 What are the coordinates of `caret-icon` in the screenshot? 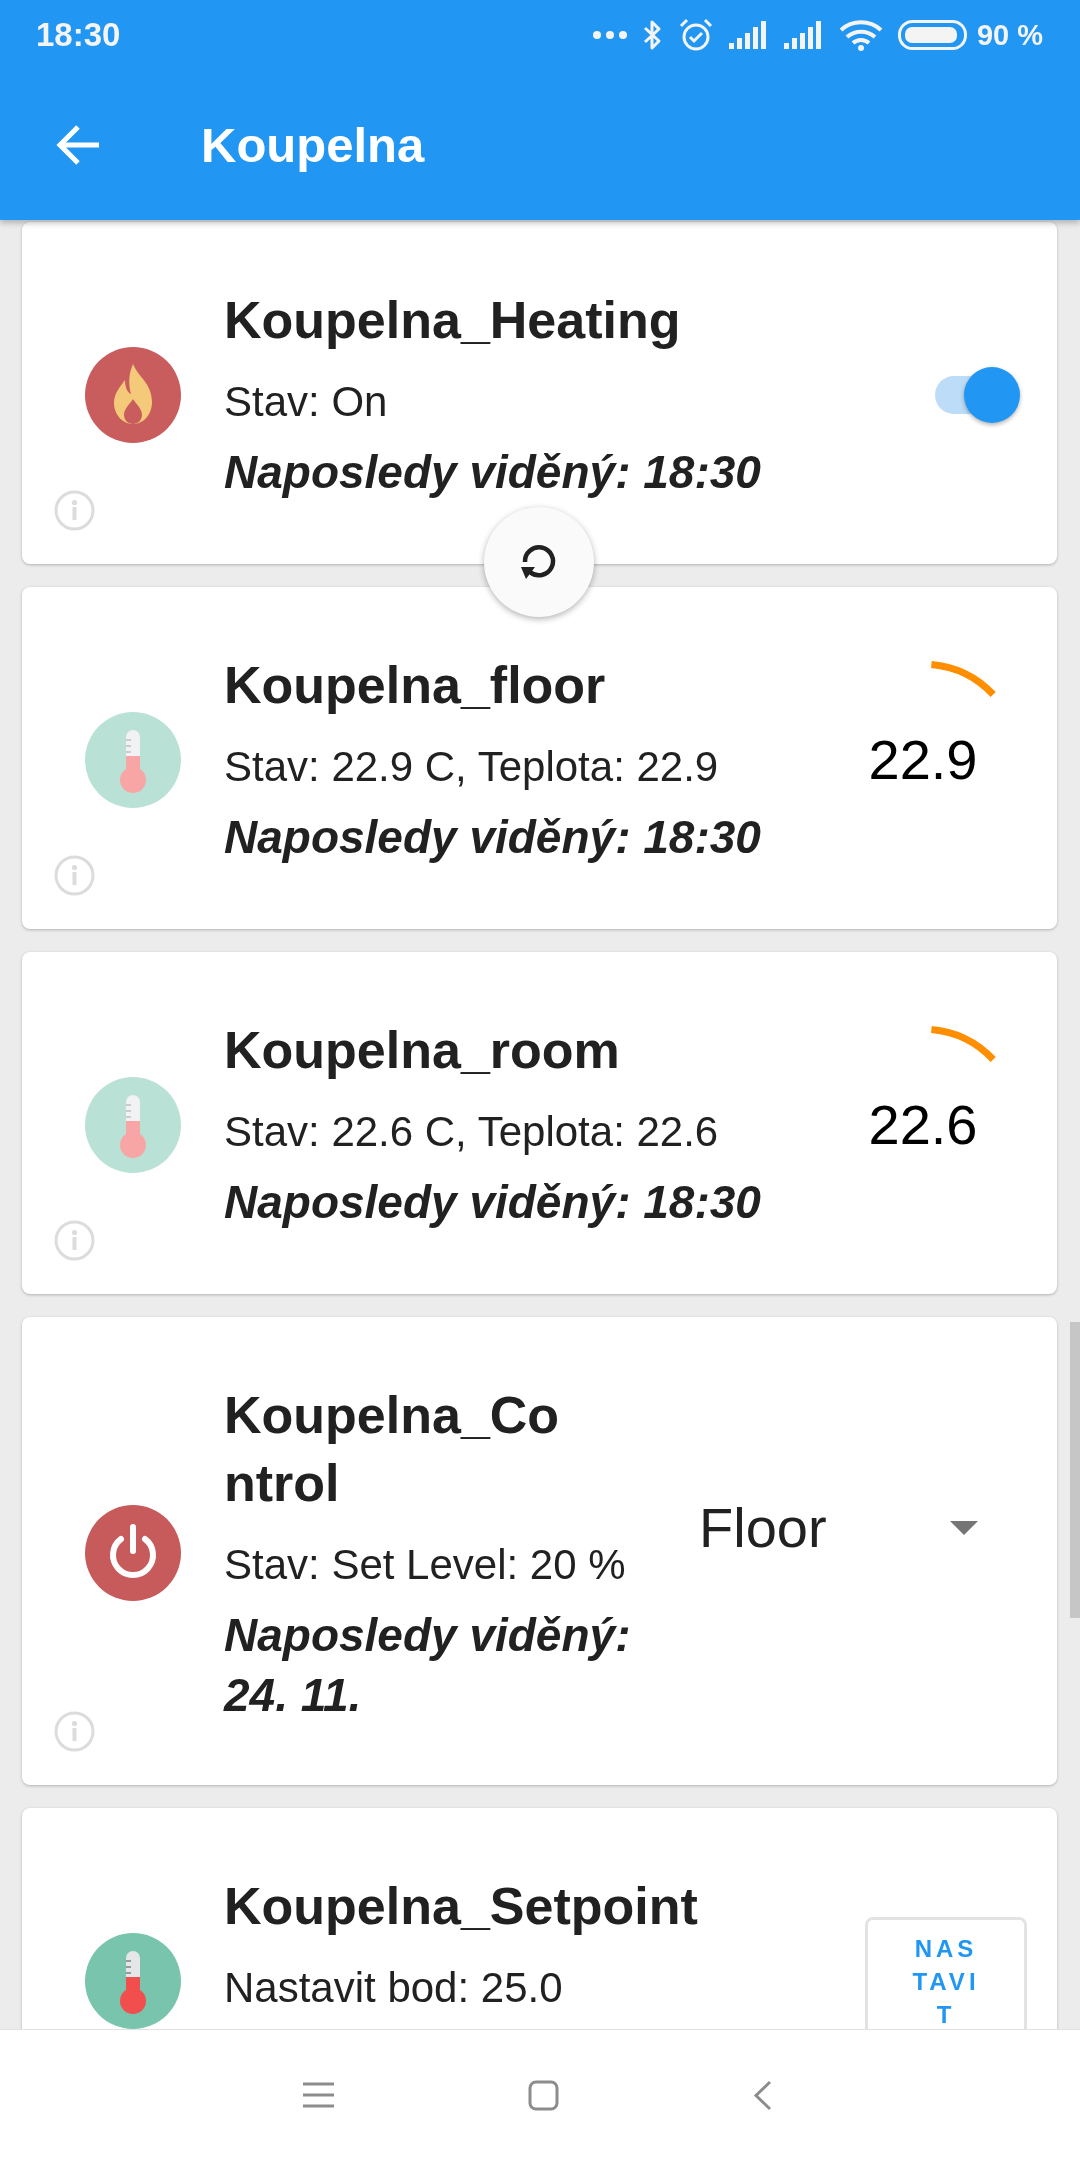 It's located at (964, 1528).